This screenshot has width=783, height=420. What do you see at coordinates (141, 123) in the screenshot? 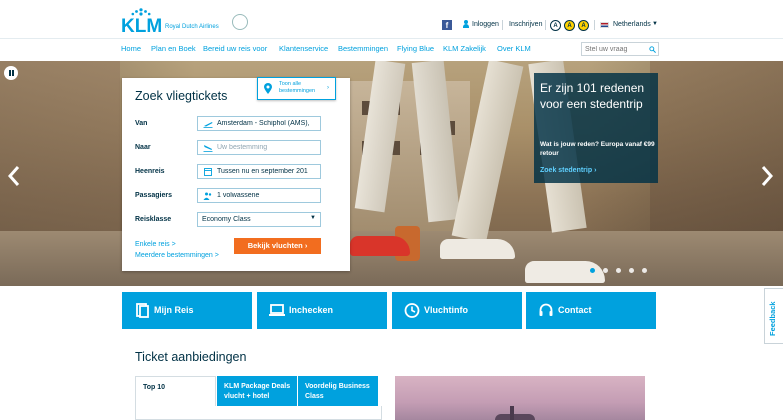
I see `from-label: Van` at bounding box center [141, 123].